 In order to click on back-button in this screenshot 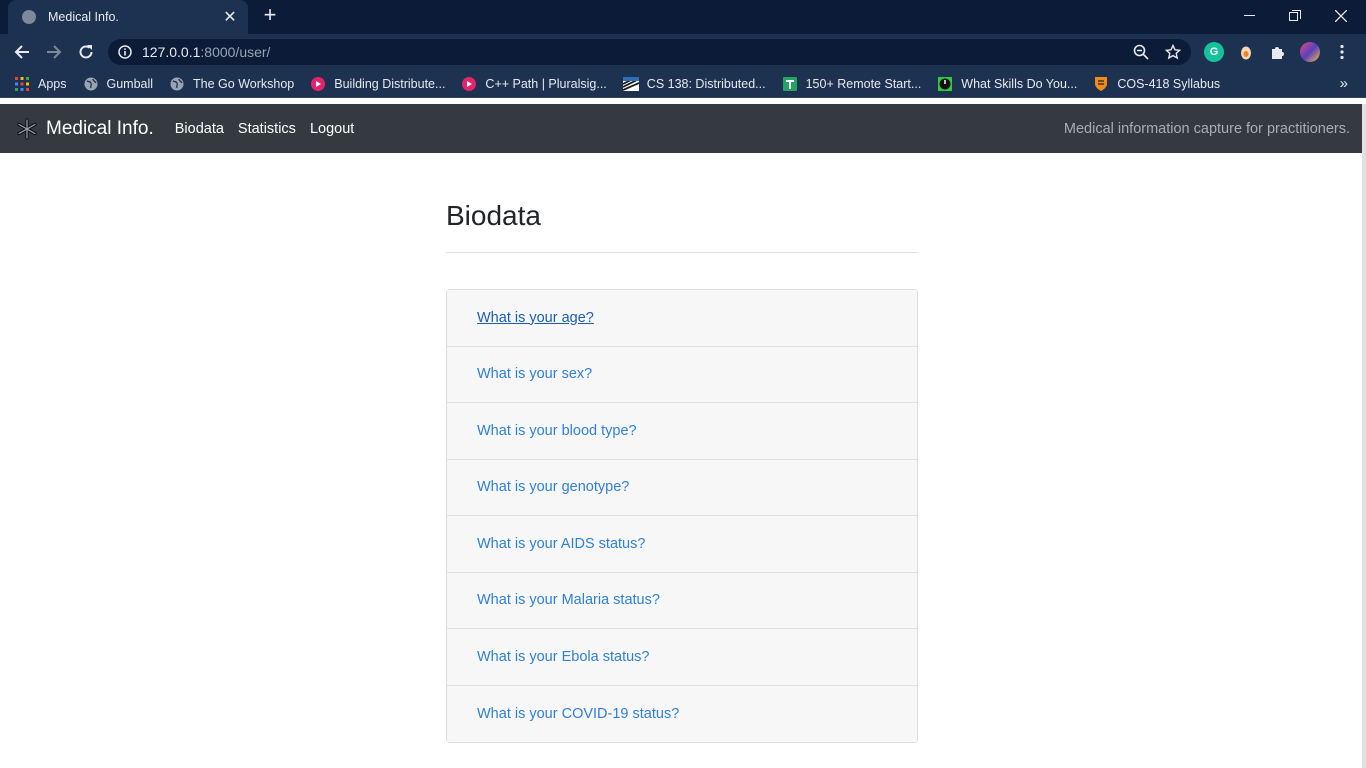, I will do `click(22, 52)`.